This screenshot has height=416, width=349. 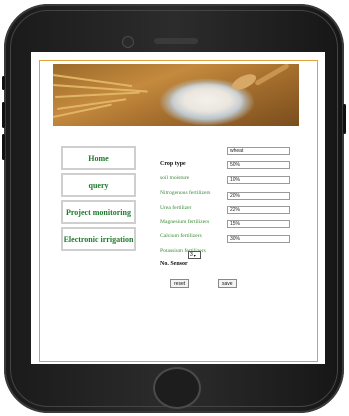 What do you see at coordinates (258, 239) in the screenshot?
I see `potassium-input: 30%` at bounding box center [258, 239].